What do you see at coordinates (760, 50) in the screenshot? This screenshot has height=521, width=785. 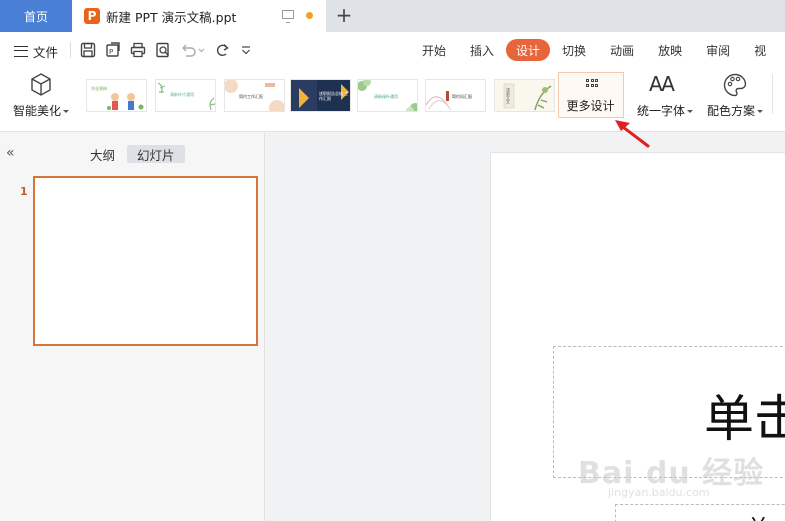 I see `ribbon-tab-view: 视` at bounding box center [760, 50].